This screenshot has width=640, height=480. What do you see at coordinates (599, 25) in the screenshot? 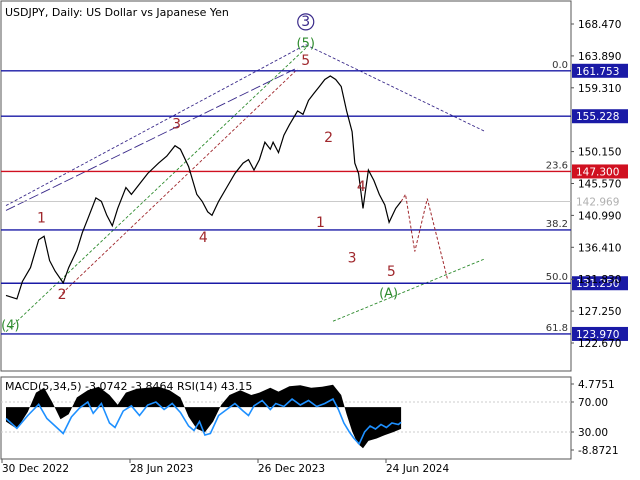
I see `y-tick-label: 168.470` at bounding box center [599, 25].